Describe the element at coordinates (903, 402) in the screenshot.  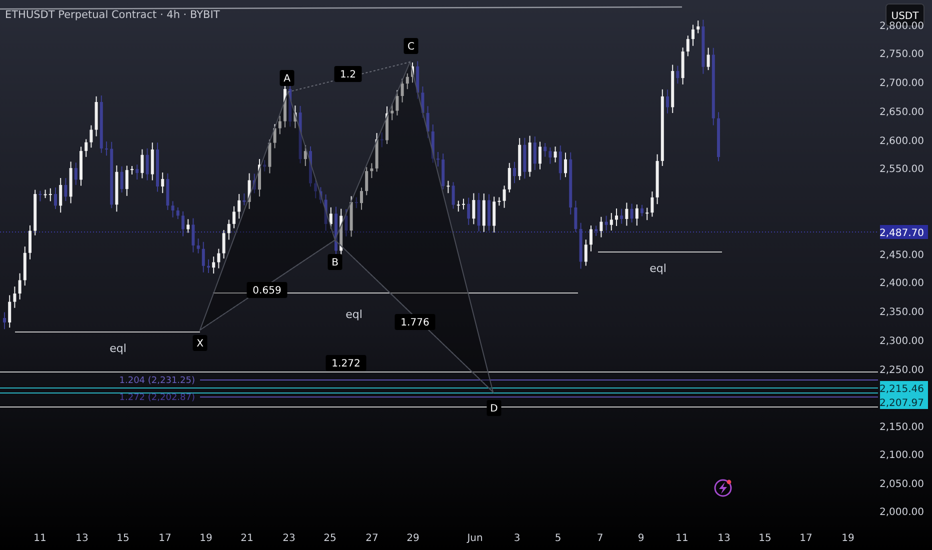
I see `price-tag: 2,207.97` at that location.